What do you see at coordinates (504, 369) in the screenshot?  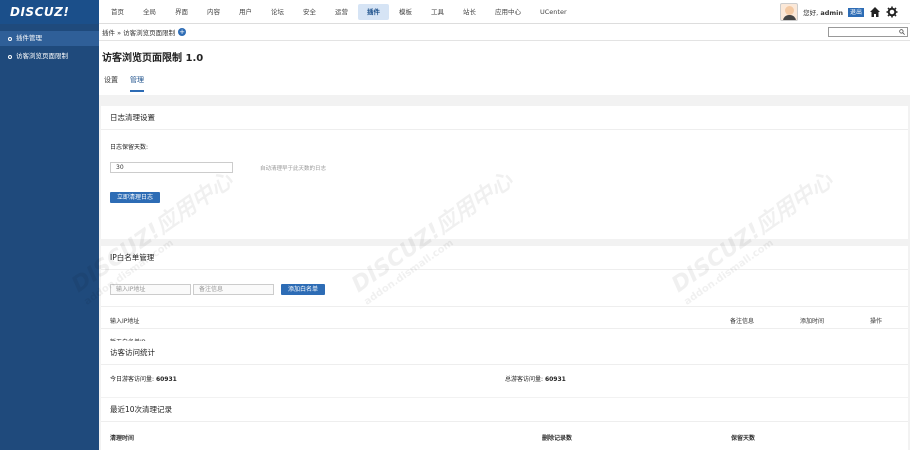 I see `visitor-stats-panel: 访客访问统计 今日游客访问量: 60931 总游客访问量: 60931` at bounding box center [504, 369].